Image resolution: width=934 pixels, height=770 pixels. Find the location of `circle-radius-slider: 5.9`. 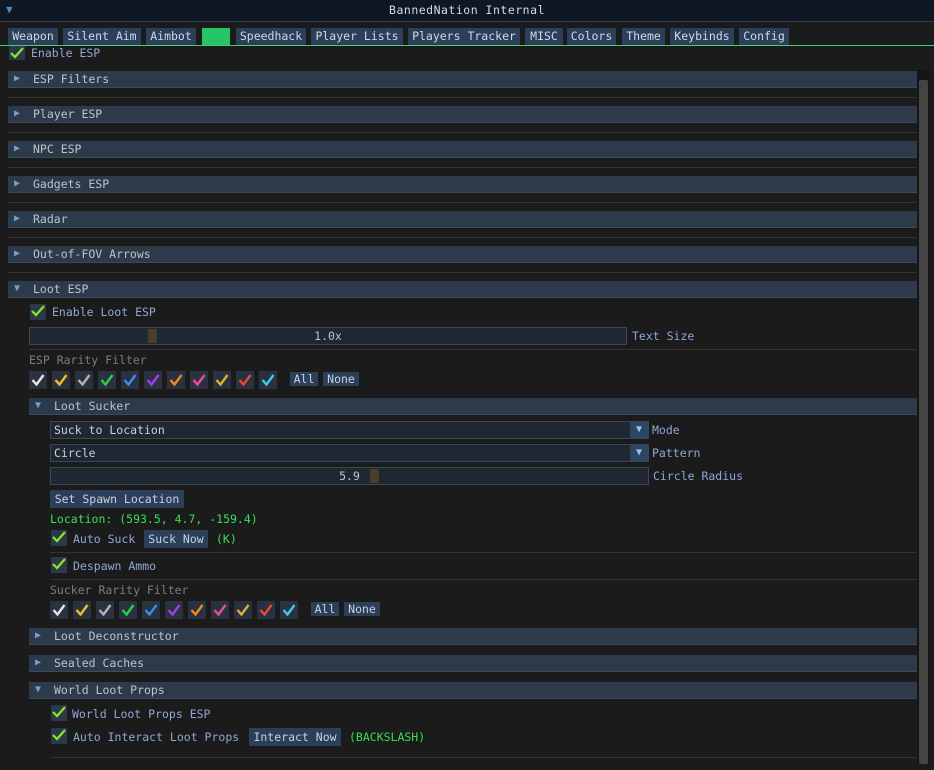

circle-radius-slider: 5.9 is located at coordinates (349, 476).